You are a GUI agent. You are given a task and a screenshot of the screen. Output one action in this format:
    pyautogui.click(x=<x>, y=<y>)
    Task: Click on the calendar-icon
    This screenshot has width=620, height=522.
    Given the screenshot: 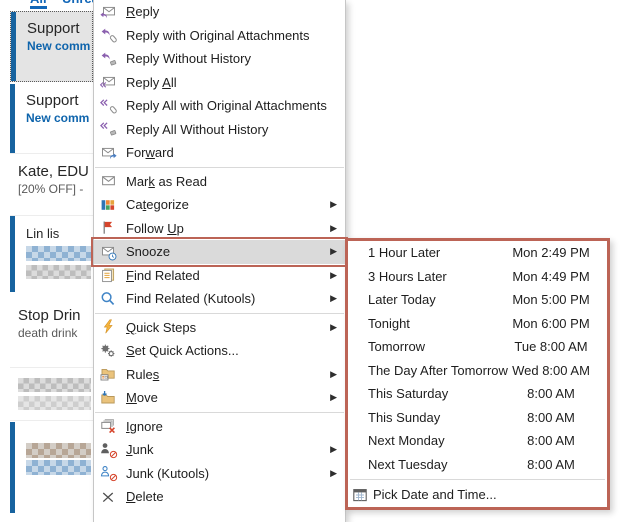 What is the action you would take?
    pyautogui.click(x=360, y=495)
    